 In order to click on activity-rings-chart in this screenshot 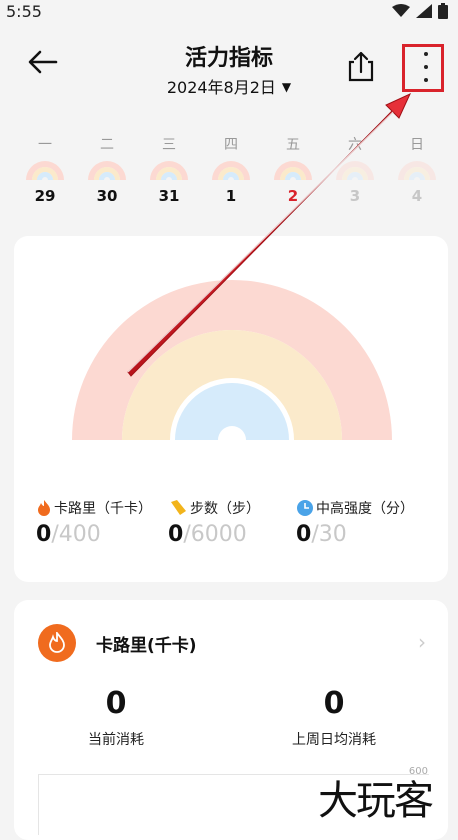, I will do `click(232, 360)`.